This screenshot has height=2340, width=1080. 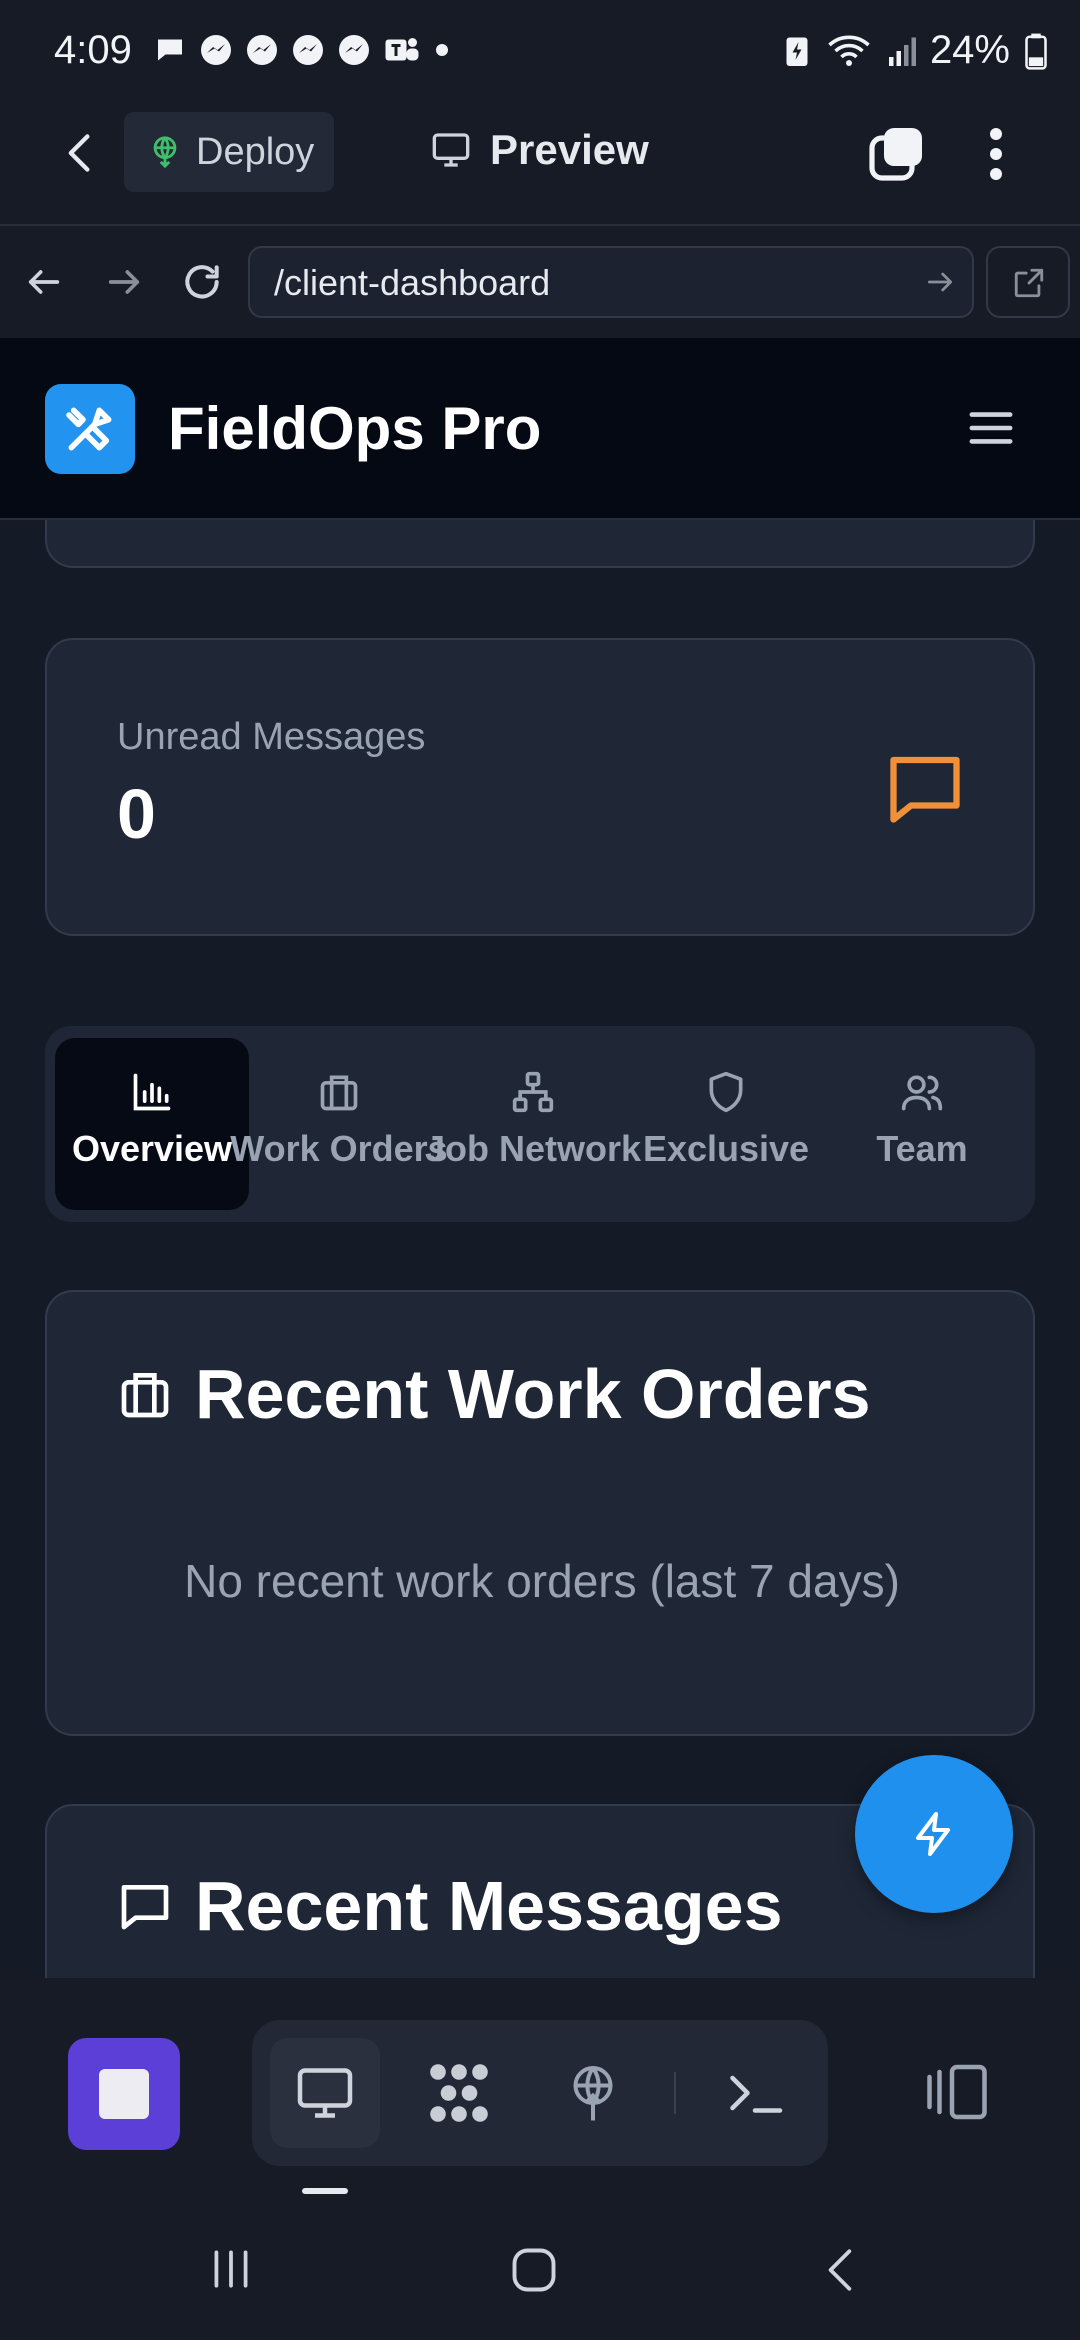 I want to click on deploy-button: Deploy, so click(x=229, y=152).